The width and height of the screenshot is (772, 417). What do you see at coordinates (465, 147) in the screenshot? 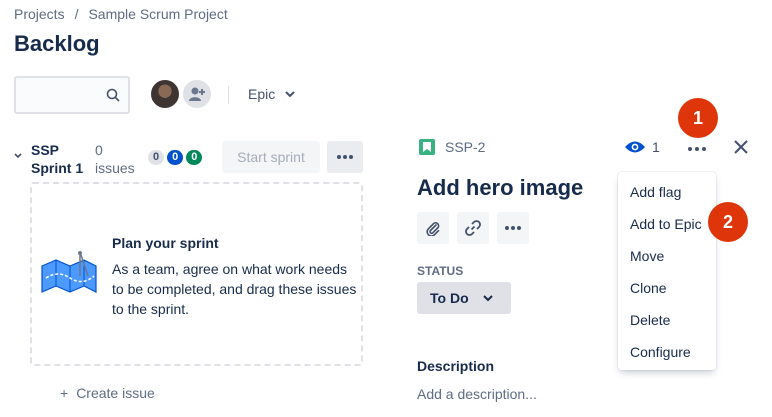
I see `issue-key: SSP-2` at bounding box center [465, 147].